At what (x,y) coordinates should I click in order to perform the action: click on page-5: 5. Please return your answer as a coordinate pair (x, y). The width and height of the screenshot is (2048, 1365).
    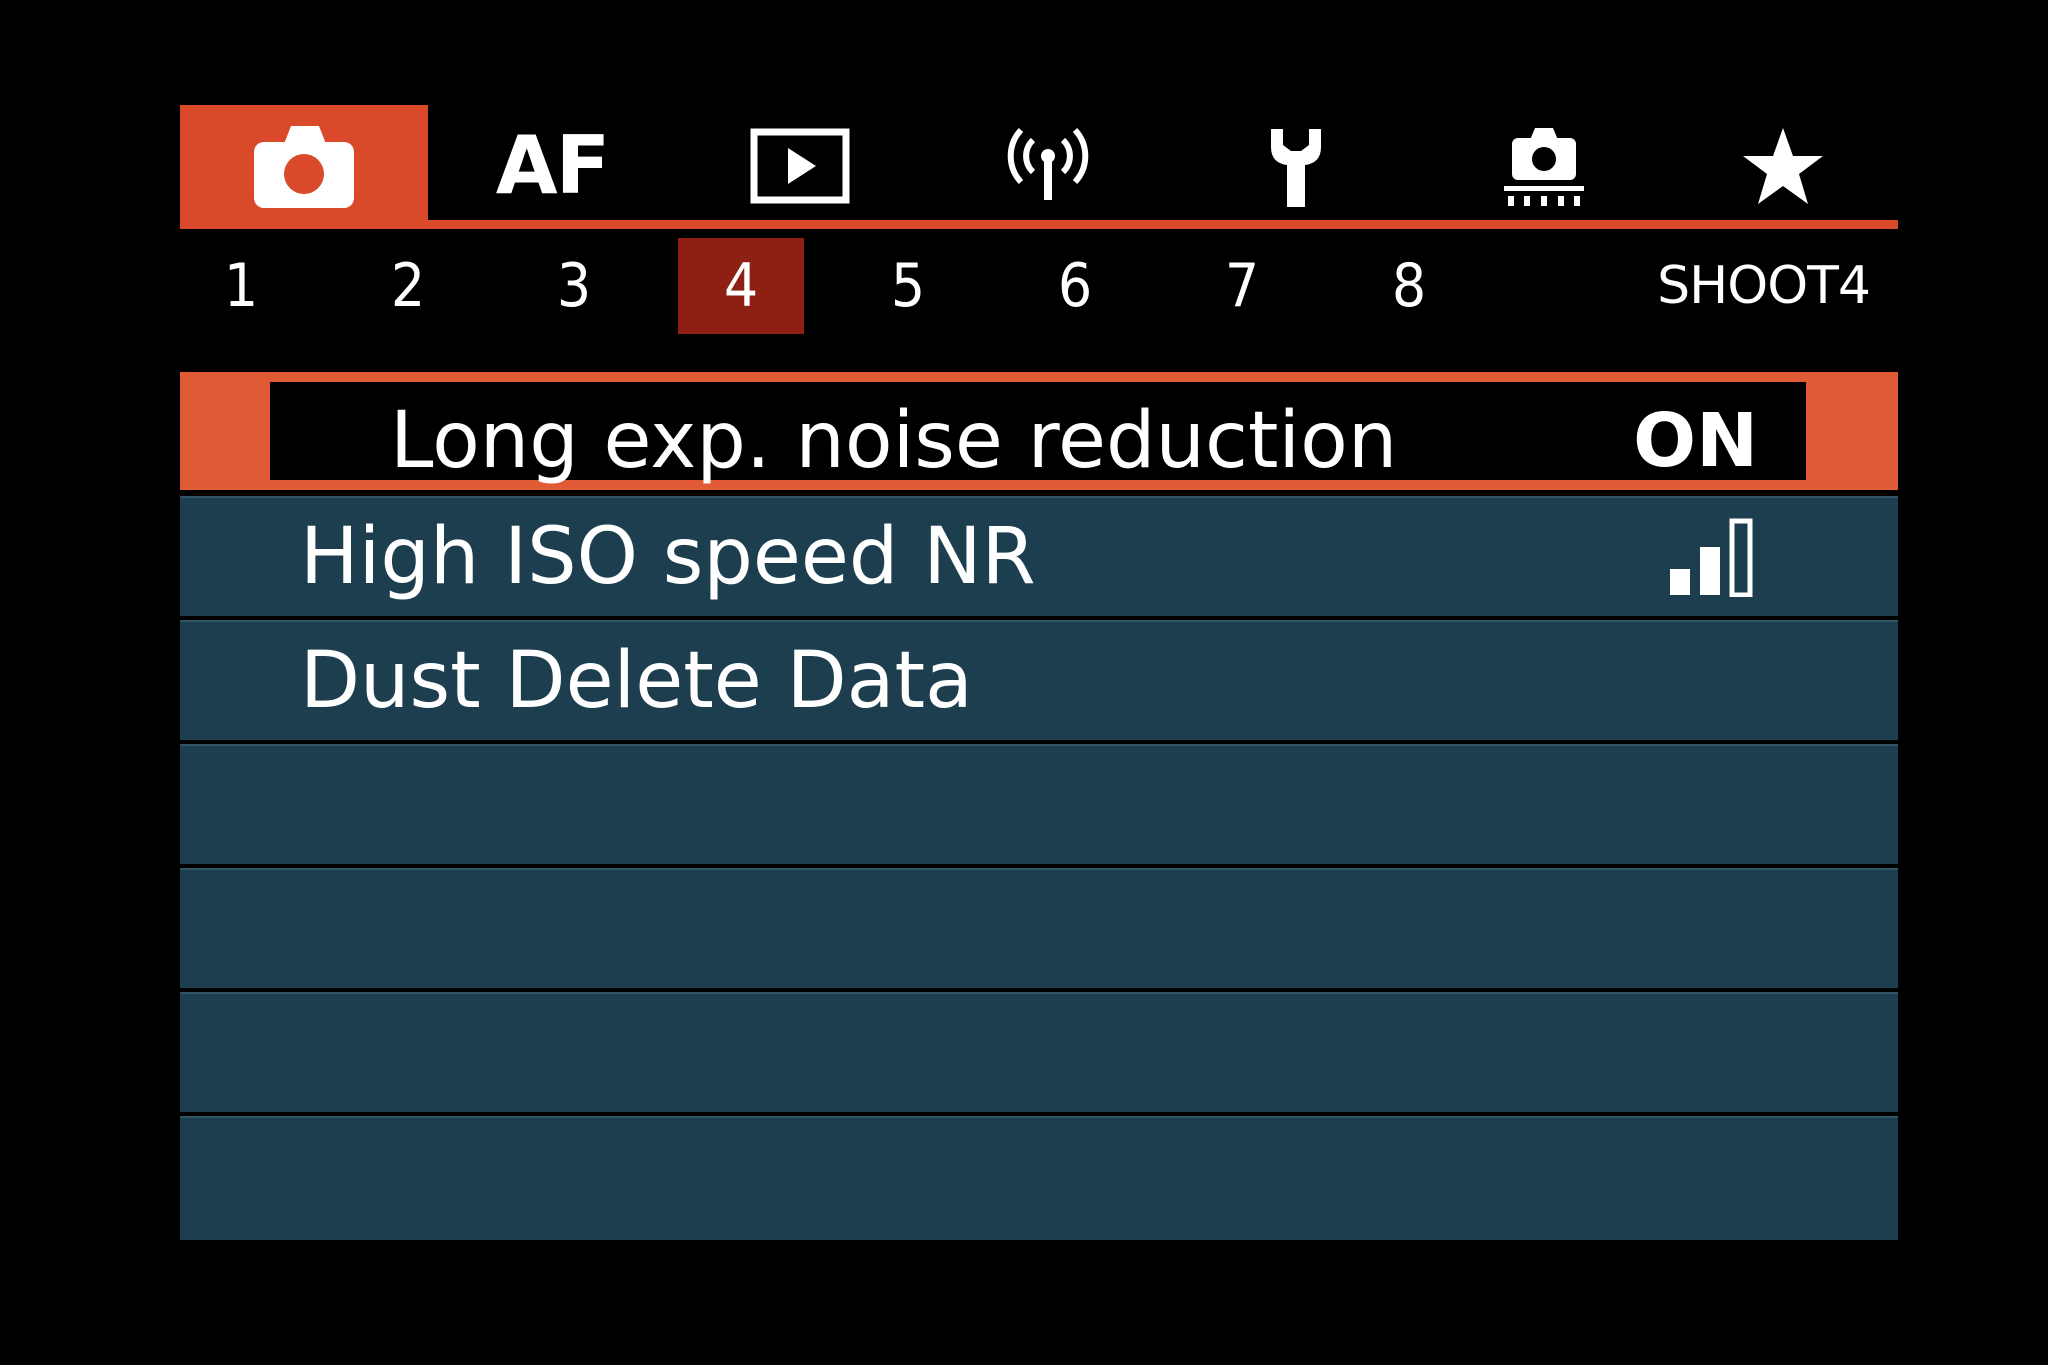
    Looking at the image, I should click on (908, 286).